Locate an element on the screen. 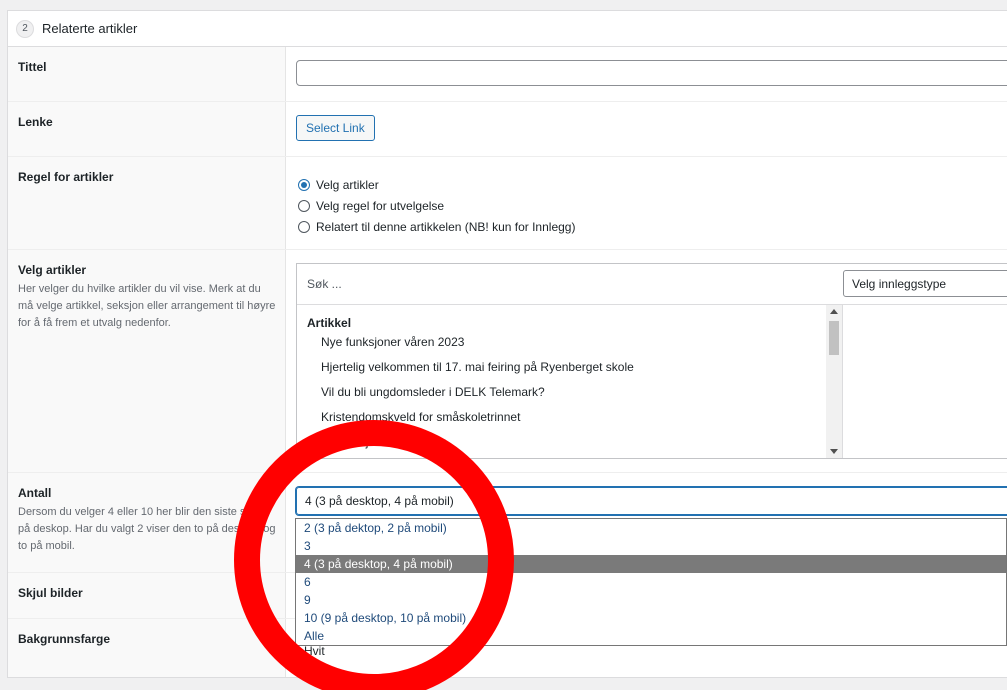 The image size is (1007, 690). list-item: Kristendomskveld for småskoletrinnet is located at coordinates (569, 417).